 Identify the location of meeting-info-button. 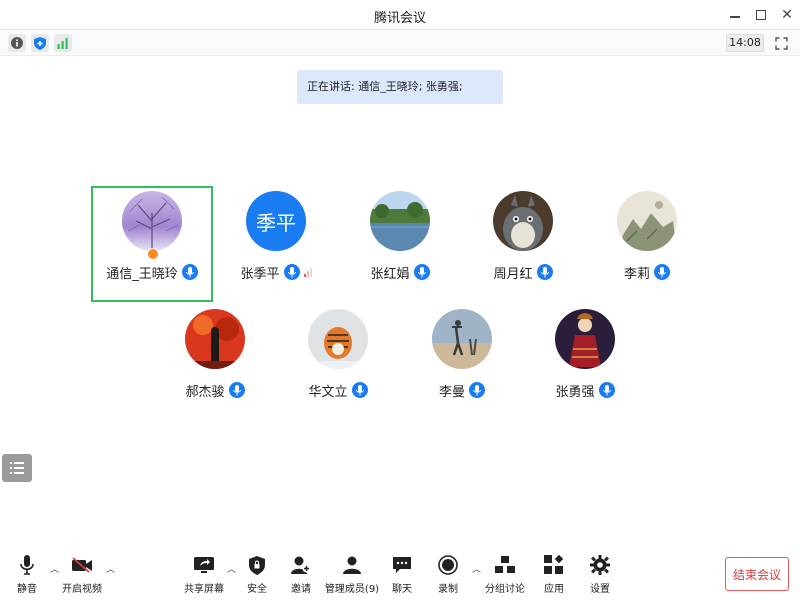
(17, 43).